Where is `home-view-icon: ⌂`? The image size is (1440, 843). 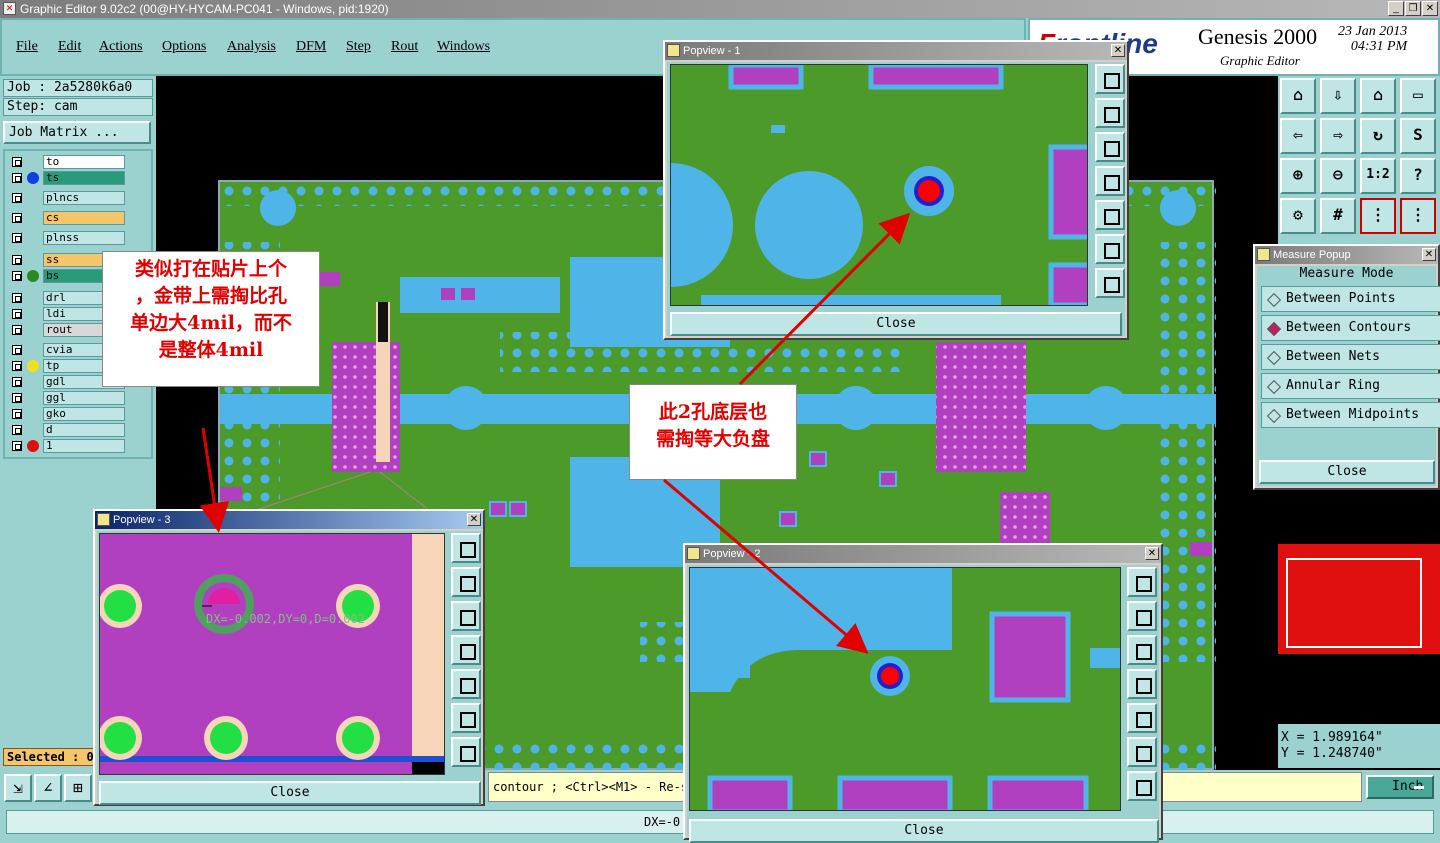
home-view-icon: ⌂ is located at coordinates (1378, 96).